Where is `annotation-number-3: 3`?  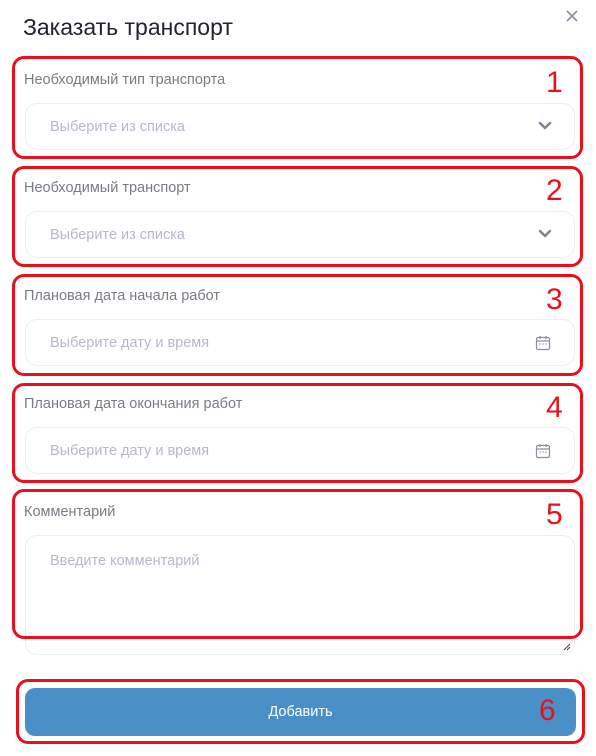 annotation-number-3: 3 is located at coordinates (554, 299).